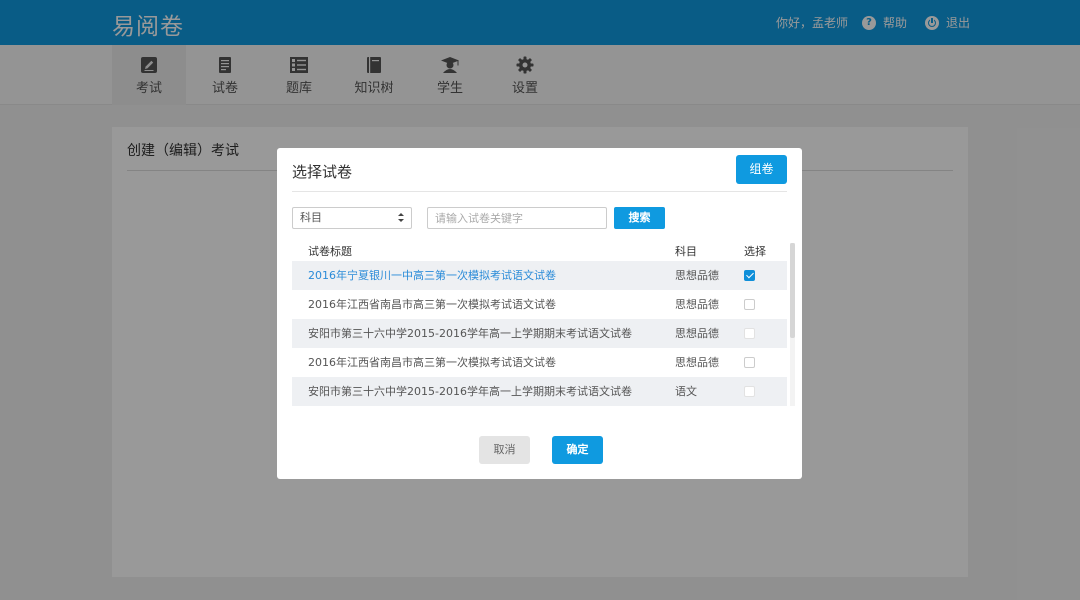 The height and width of the screenshot is (600, 1080). What do you see at coordinates (322, 172) in the screenshot?
I see `dialog-title: 选择试卷` at bounding box center [322, 172].